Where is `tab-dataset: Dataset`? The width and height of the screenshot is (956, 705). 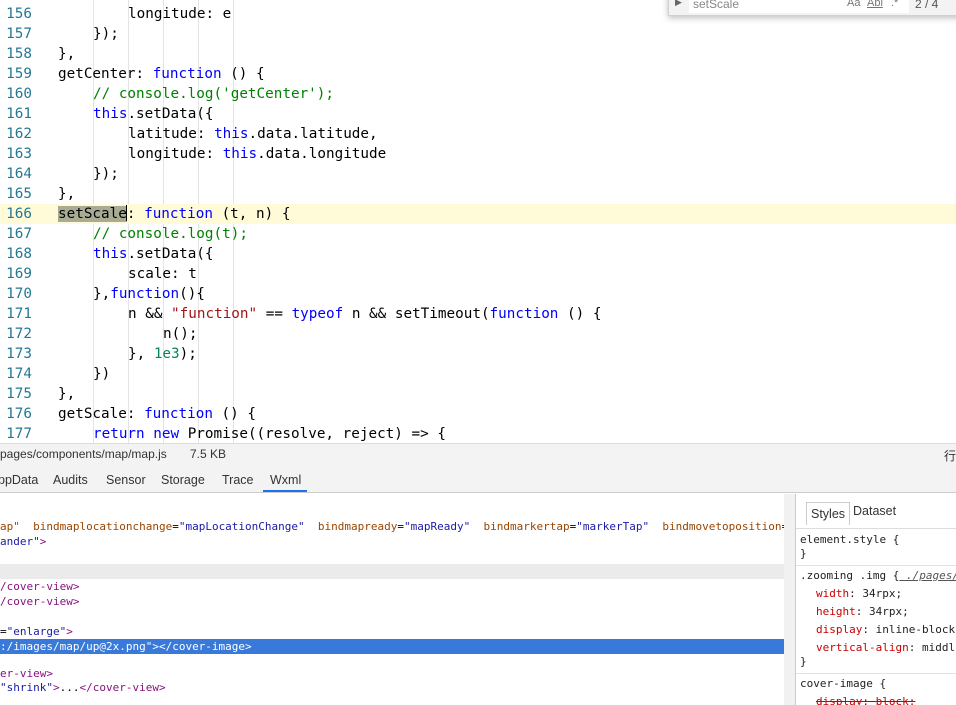
tab-dataset: Dataset is located at coordinates (874, 511).